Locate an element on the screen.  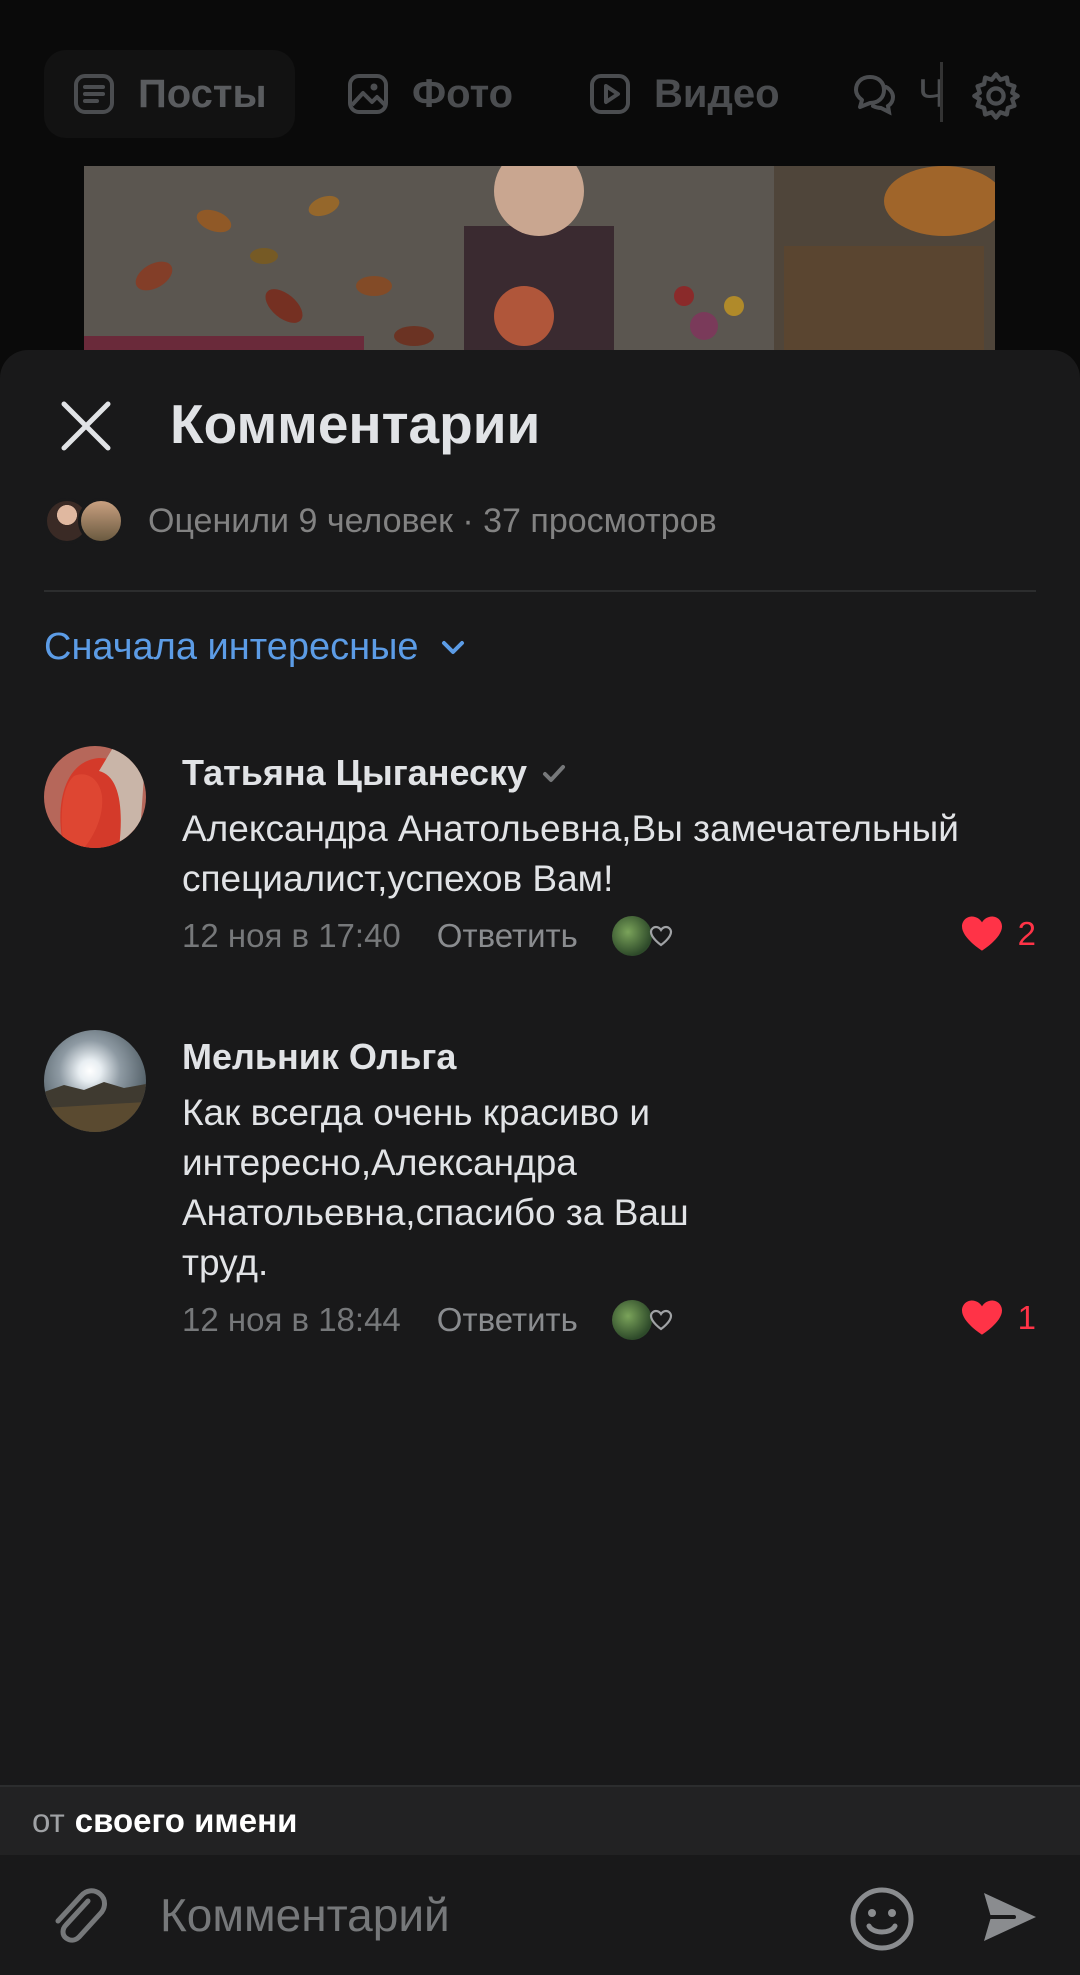
tab-posts-label: Посты is located at coordinates (202, 93).